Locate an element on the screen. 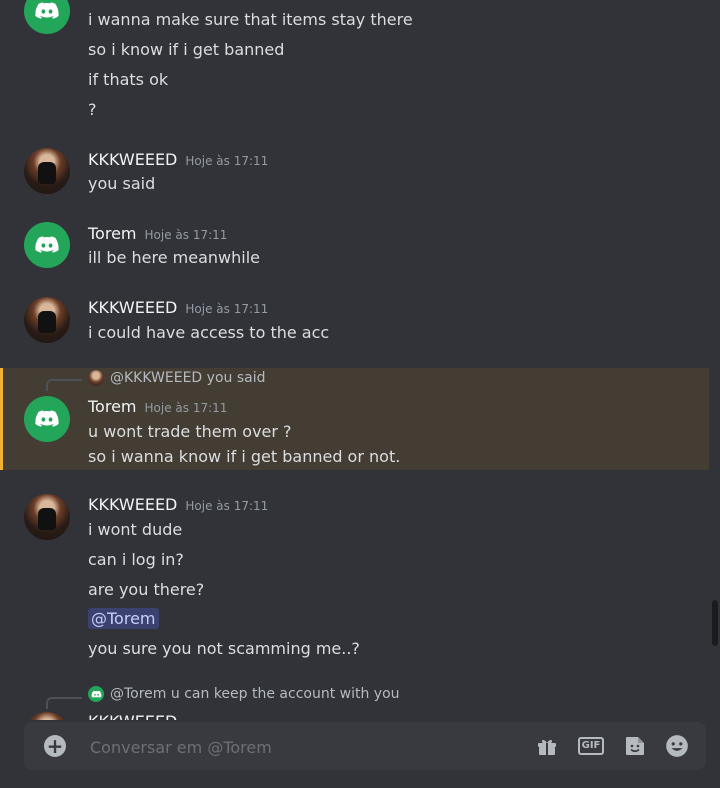  sticker-icon is located at coordinates (635, 746).